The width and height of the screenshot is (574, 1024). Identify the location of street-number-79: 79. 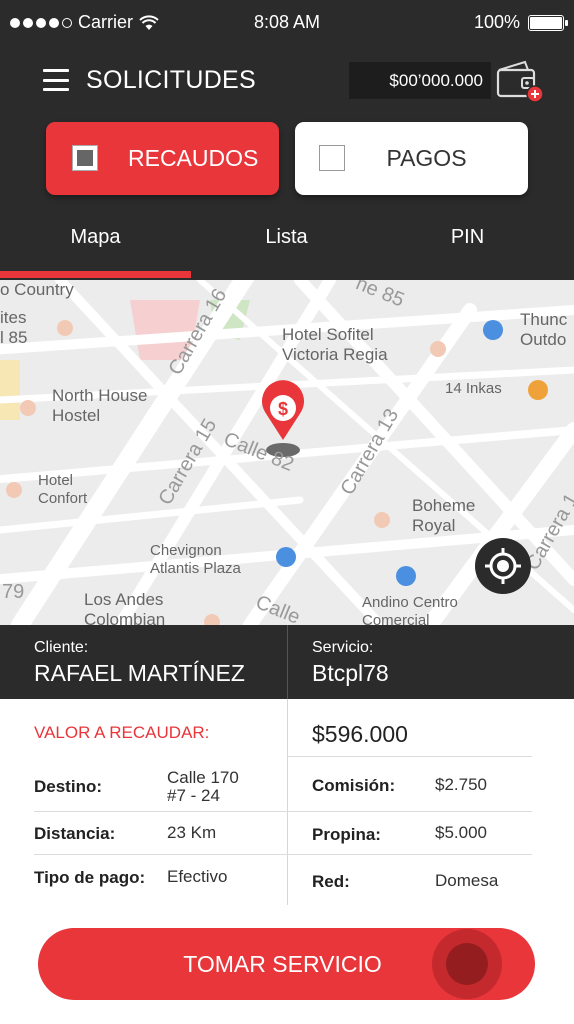
(13, 592).